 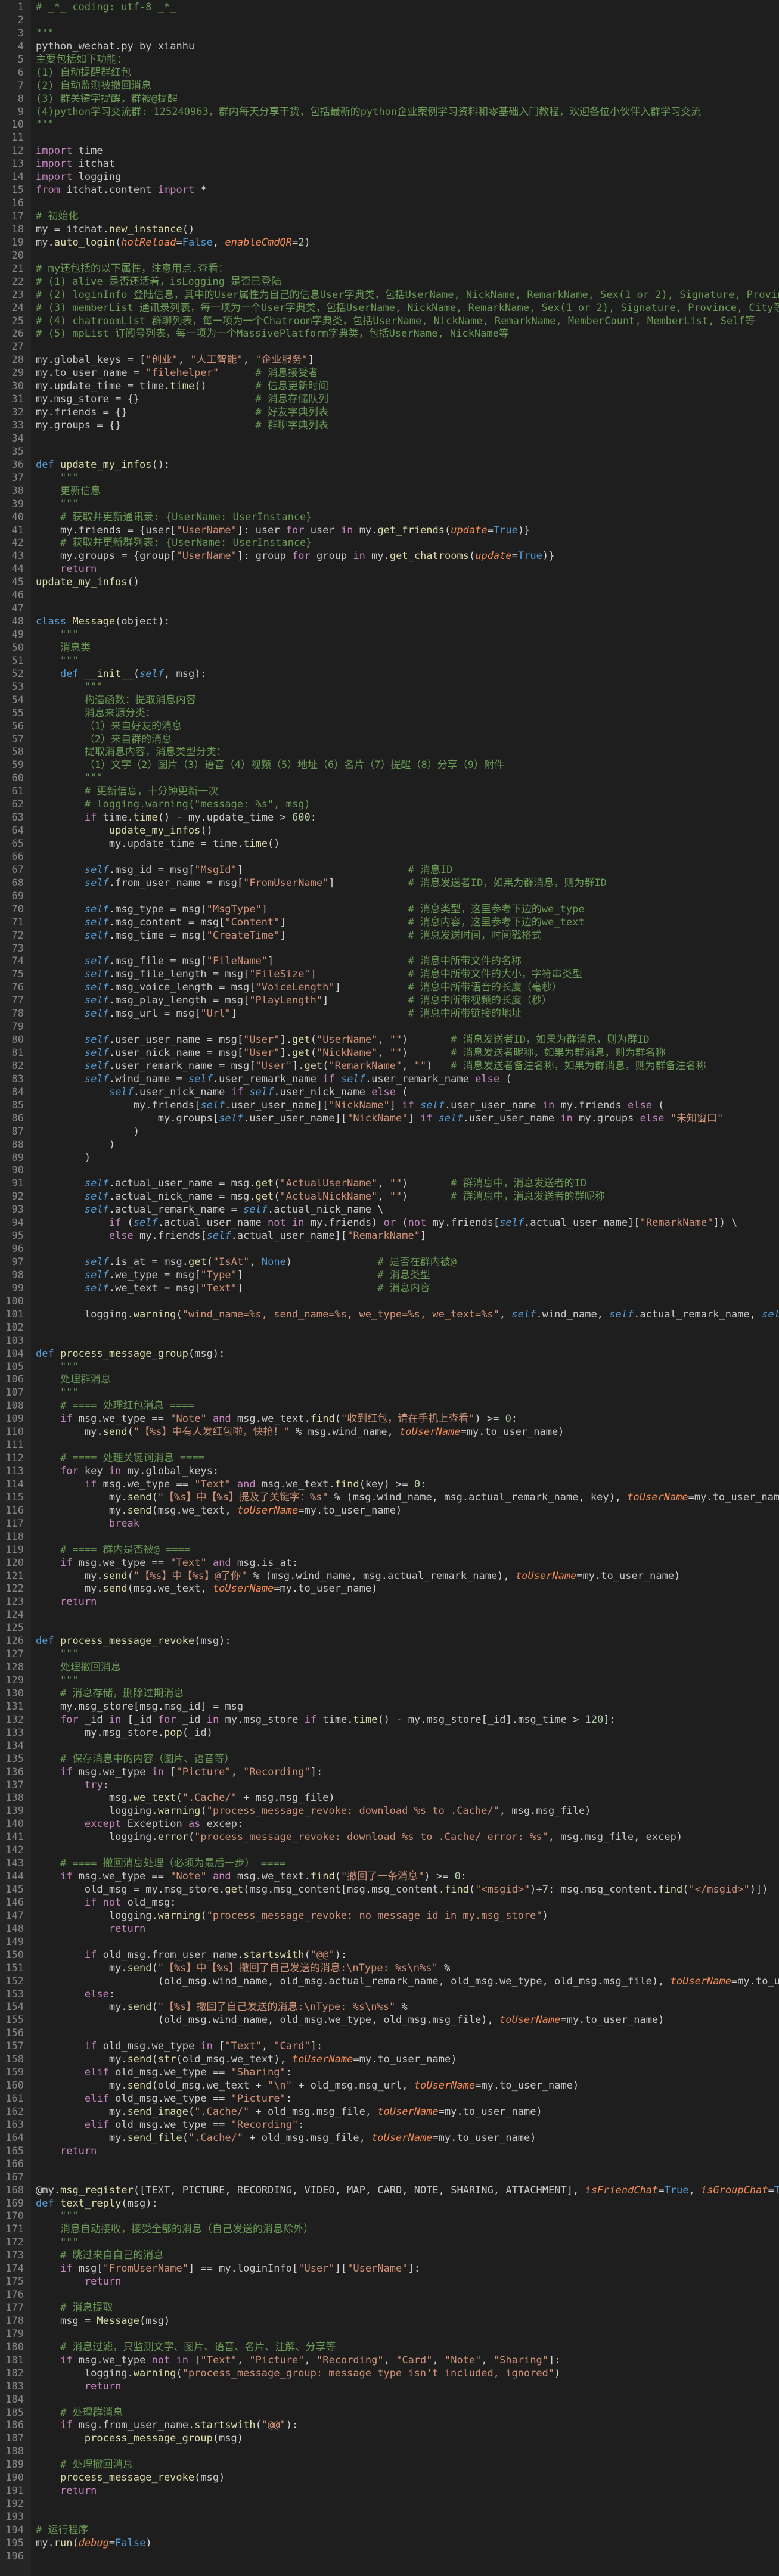 I want to click on code-line: 163 elif old_msg.we_type == "Recording":, so click(x=389, y=2125).